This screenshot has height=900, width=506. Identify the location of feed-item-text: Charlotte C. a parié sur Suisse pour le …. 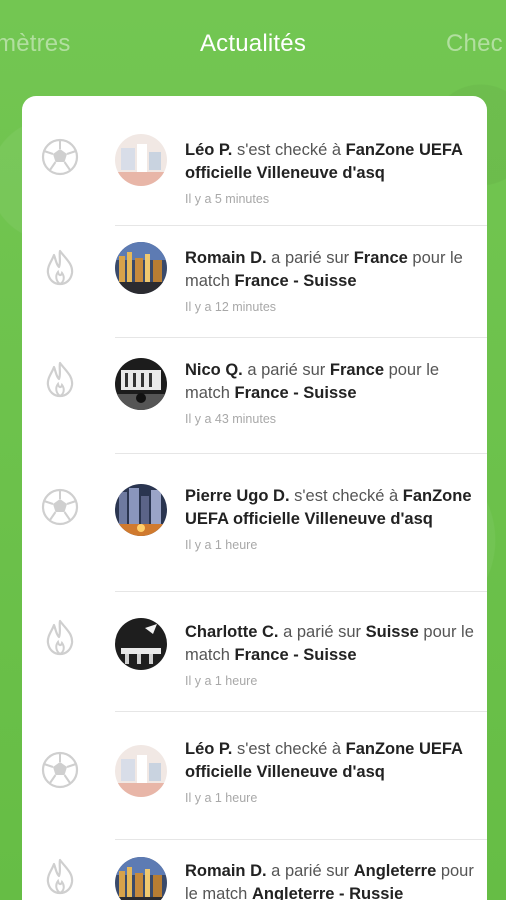
(329, 655).